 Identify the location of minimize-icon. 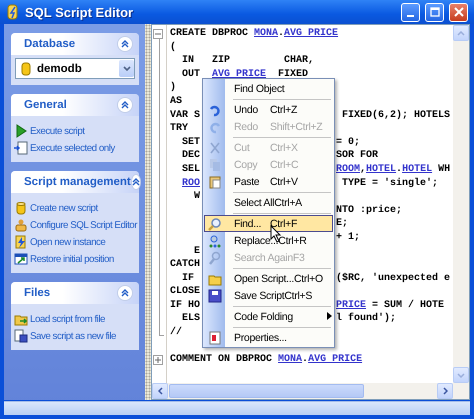
(410, 16).